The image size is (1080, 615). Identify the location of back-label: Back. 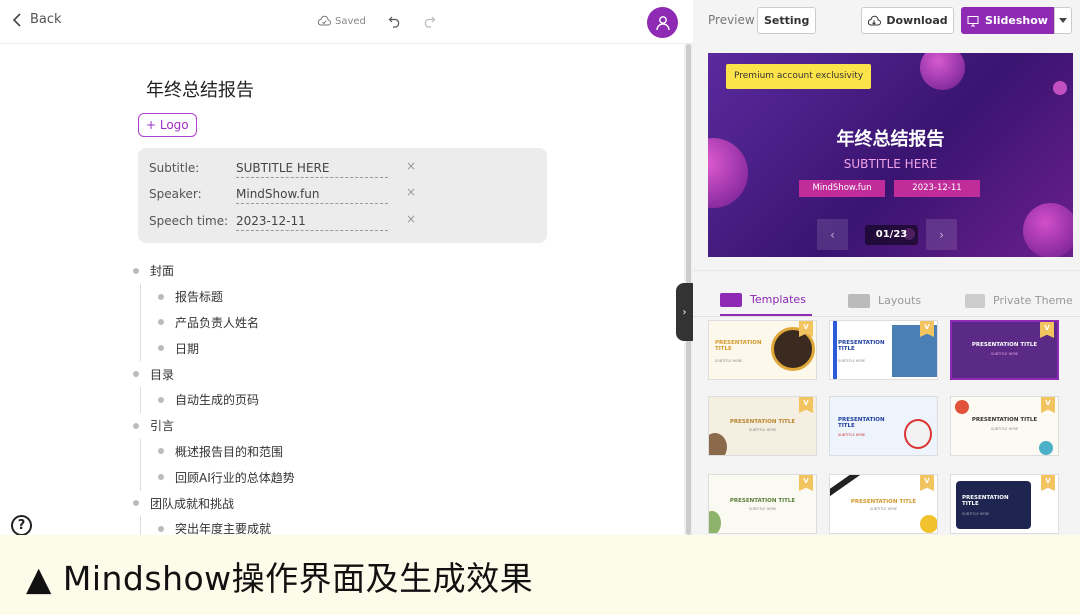
(46, 19).